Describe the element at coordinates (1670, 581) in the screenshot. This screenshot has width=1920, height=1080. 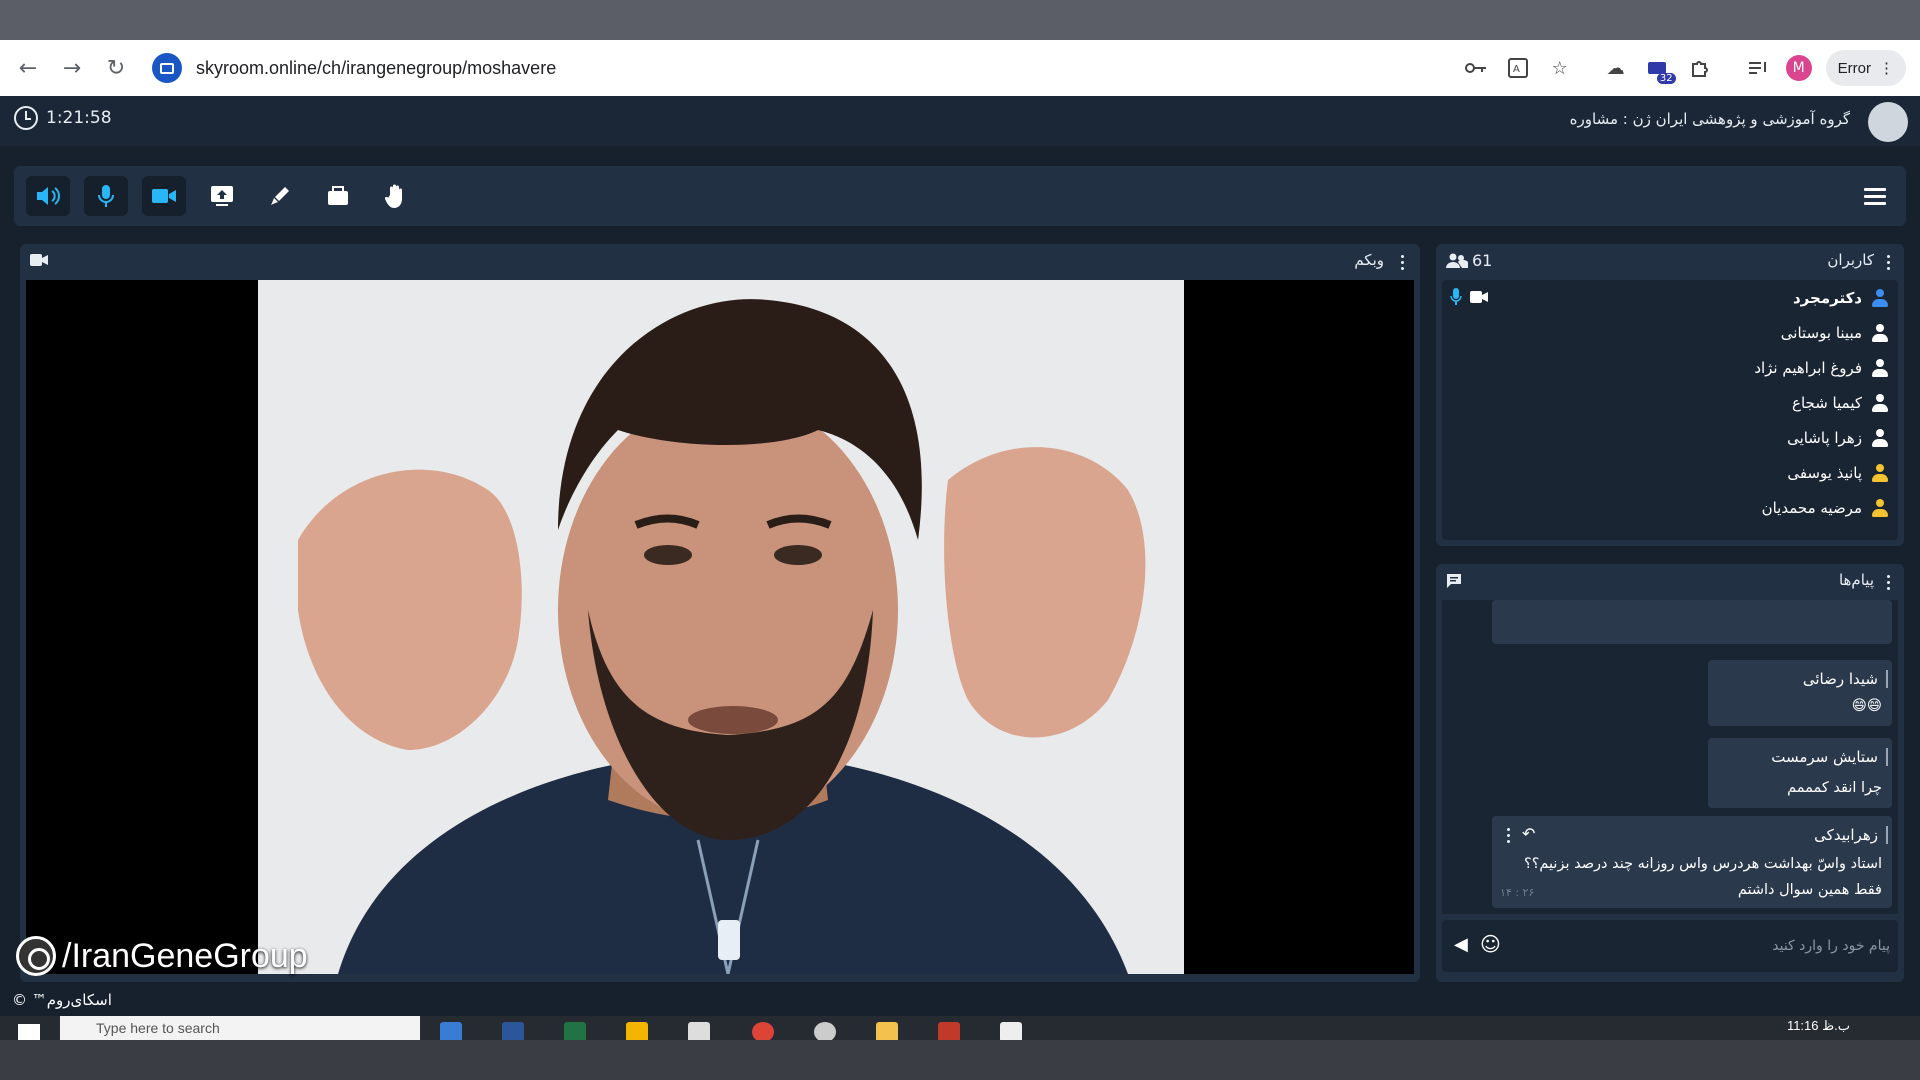
I see `messages-panel-header: پیام‌ها` at that location.